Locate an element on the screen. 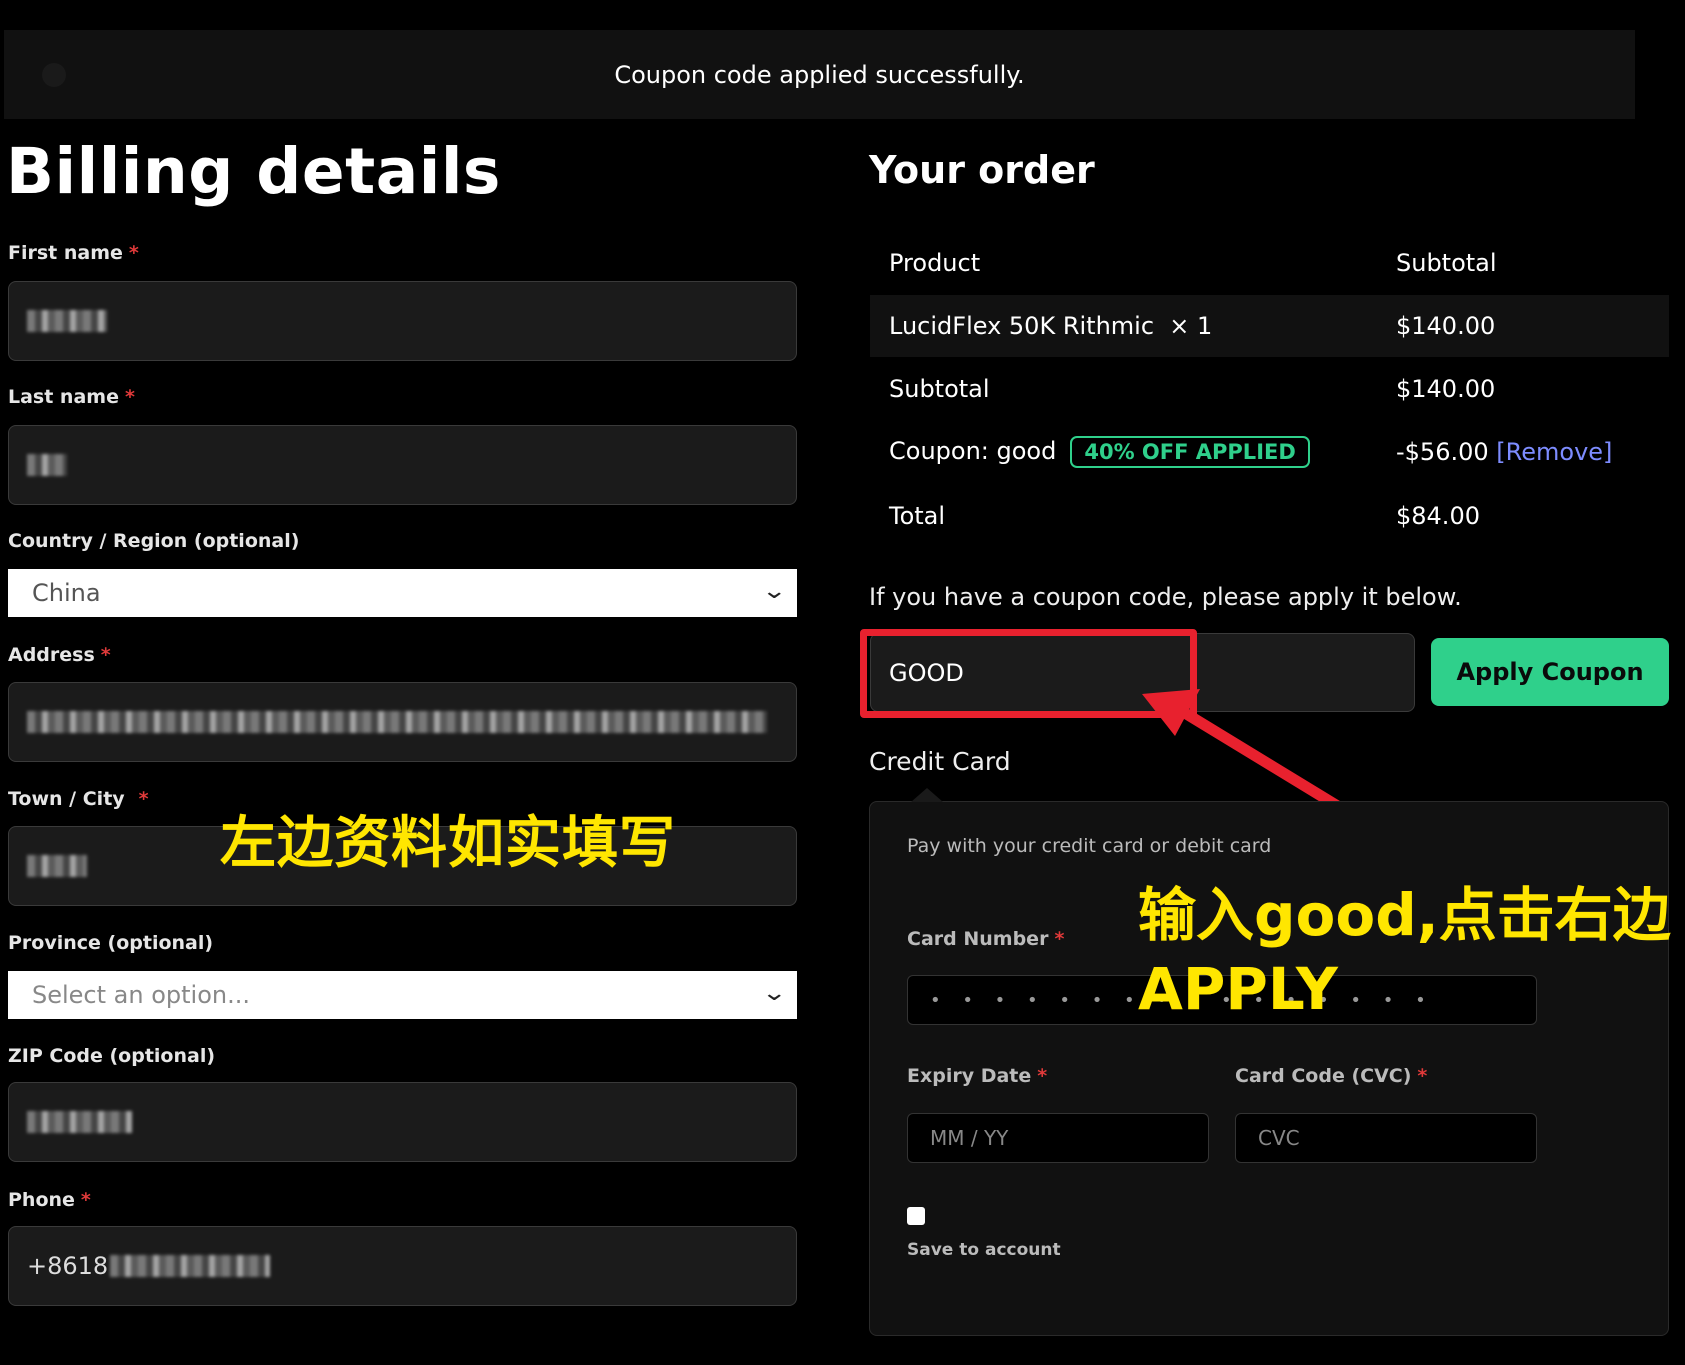 Image resolution: width=1685 pixels, height=1365 pixels. expiry-label-text: Expiry Date is located at coordinates (969, 1076).